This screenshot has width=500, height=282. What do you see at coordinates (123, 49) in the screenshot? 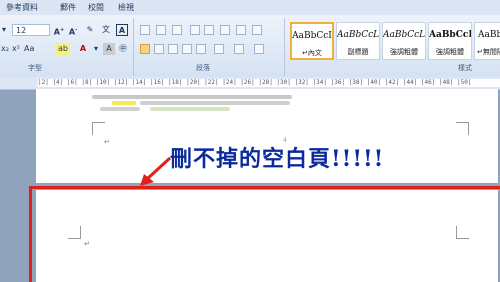
I see `enclose-char-icon: ㊥` at bounding box center [123, 49].